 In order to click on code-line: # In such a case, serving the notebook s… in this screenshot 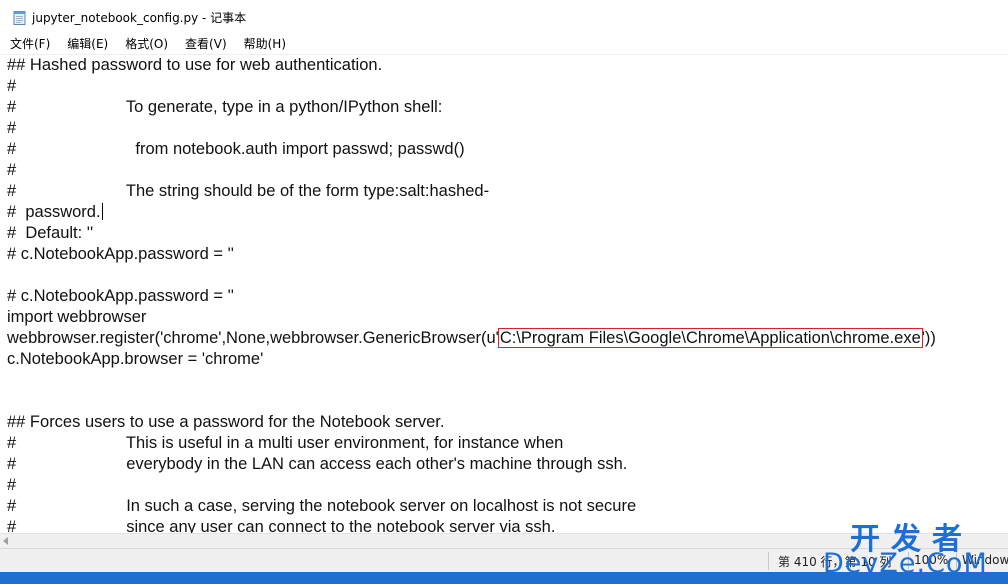, I will do `click(322, 506)`.